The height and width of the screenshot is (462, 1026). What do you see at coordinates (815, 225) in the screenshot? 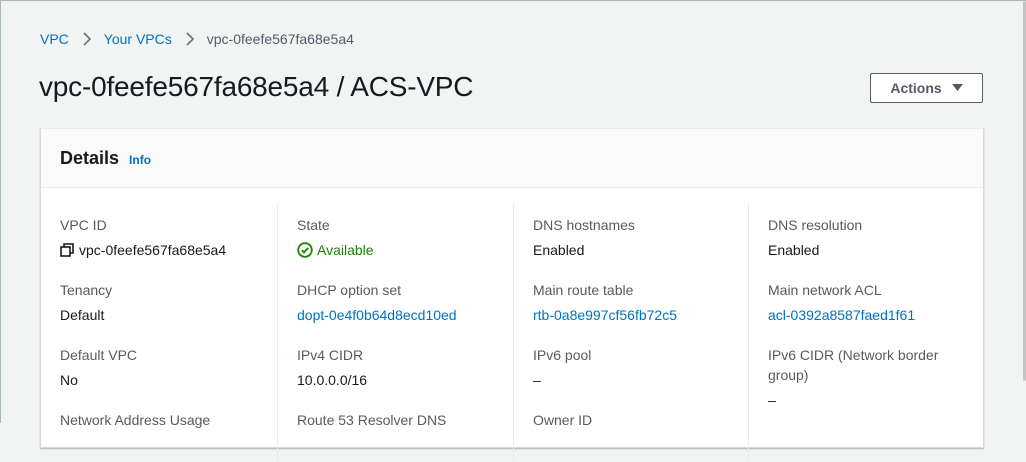
I see `field-label: DNS resolution` at bounding box center [815, 225].